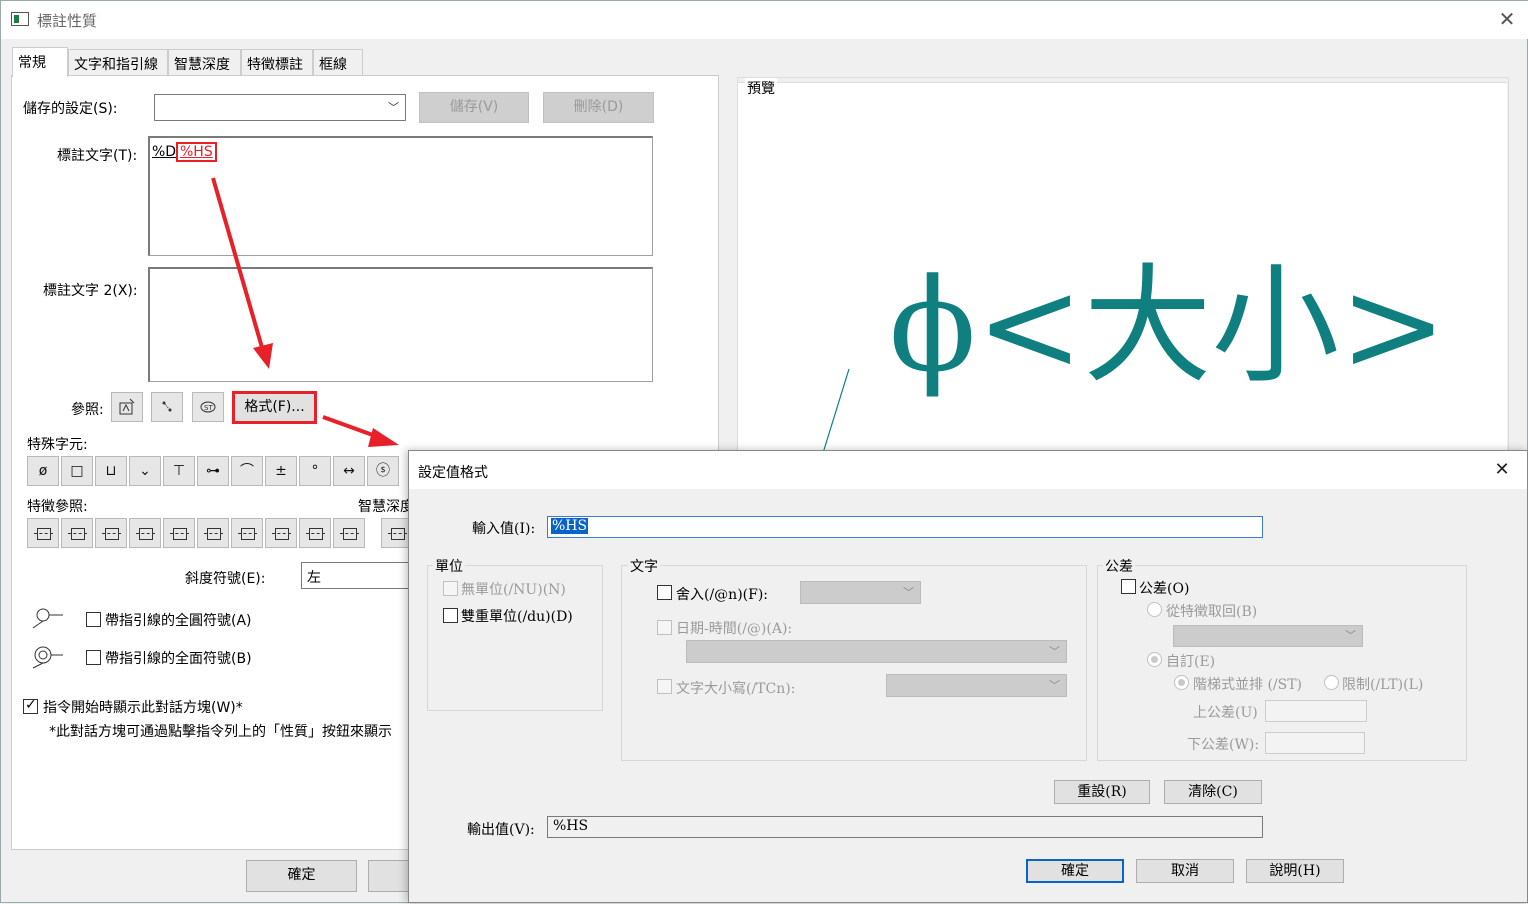  Describe the element at coordinates (664, 627) in the screenshot. I see `datetime-checkbox` at that location.